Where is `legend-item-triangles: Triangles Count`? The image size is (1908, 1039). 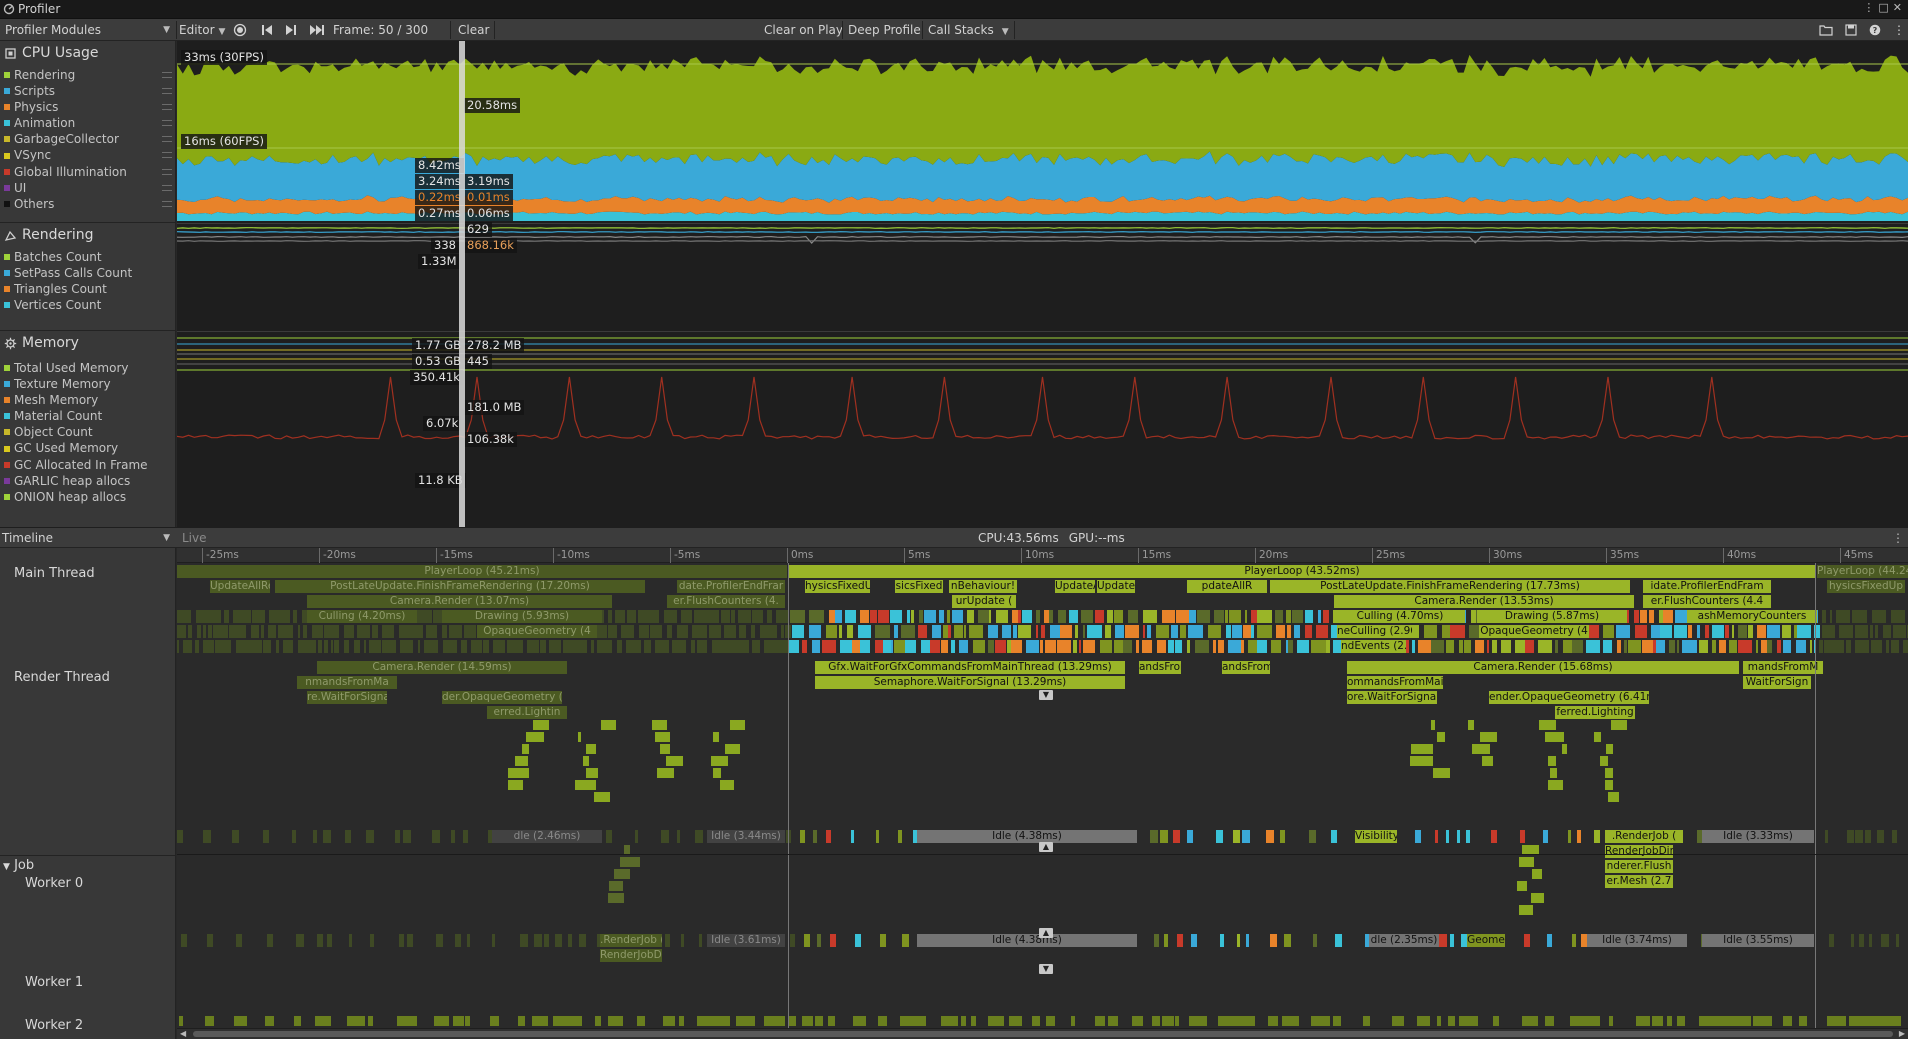
legend-item-triangles: Triangles Count is located at coordinates (88, 289).